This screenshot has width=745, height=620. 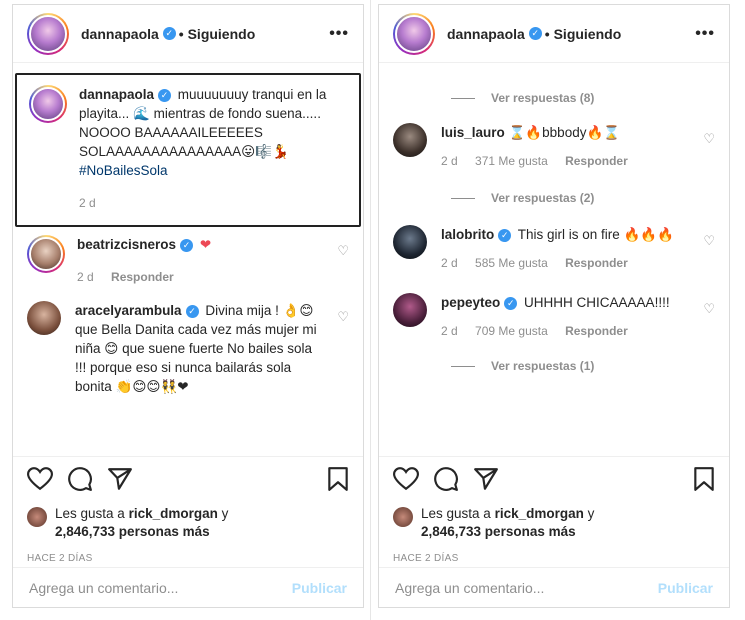 I want to click on view-replies-button: Ver respuestas (8), so click(x=554, y=98).